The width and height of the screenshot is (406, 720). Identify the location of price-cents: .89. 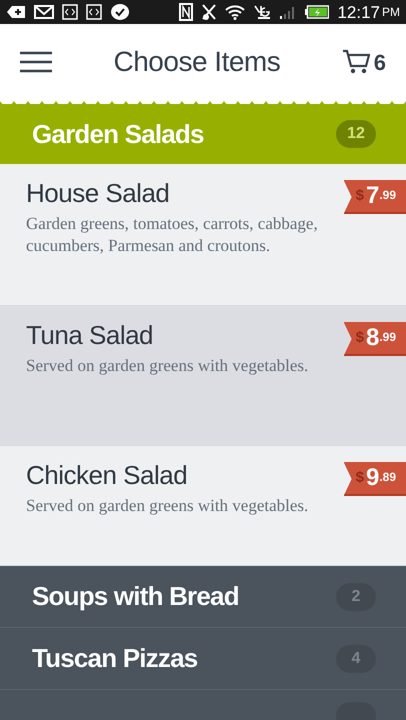
(387, 477).